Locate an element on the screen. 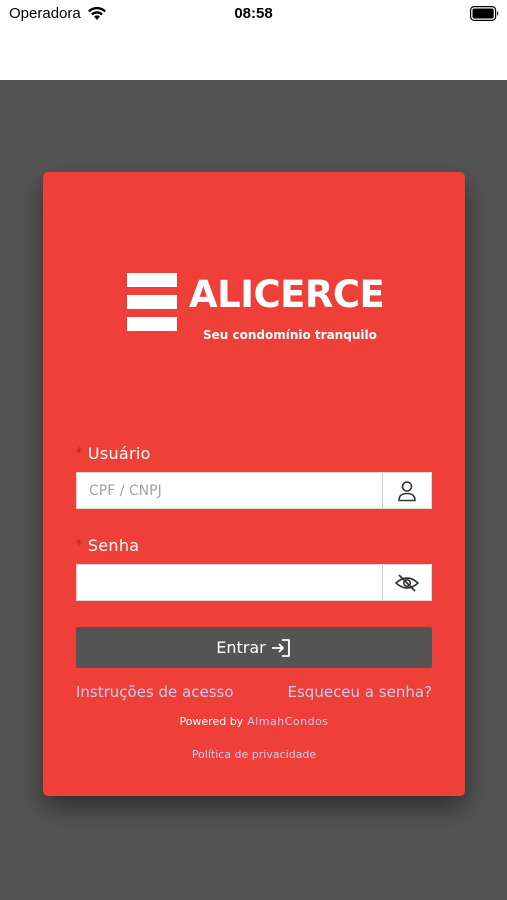 This screenshot has height=900, width=507. username-field is located at coordinates (254, 490).